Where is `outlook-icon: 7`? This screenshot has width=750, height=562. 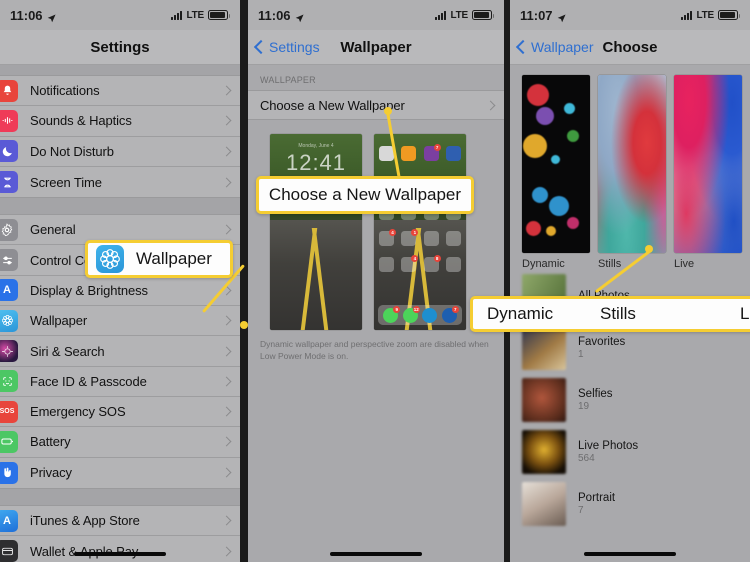
outlook-icon: 7 is located at coordinates (450, 314).